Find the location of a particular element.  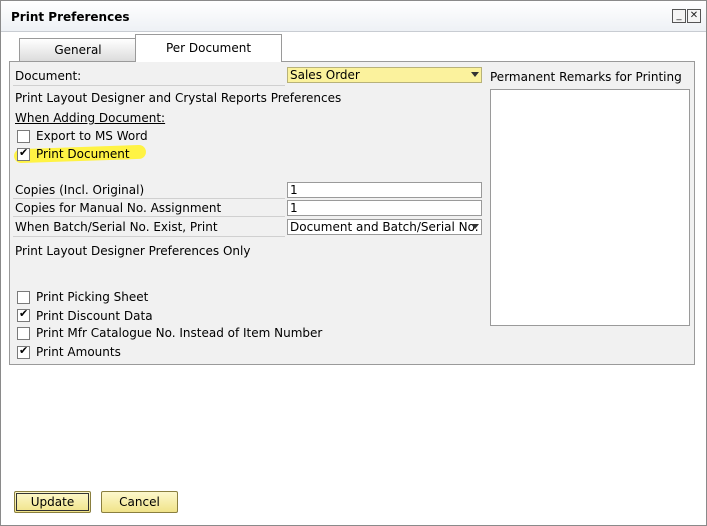

batch-serial-select-value: Document and Batch/Serial No. is located at coordinates (384, 227).